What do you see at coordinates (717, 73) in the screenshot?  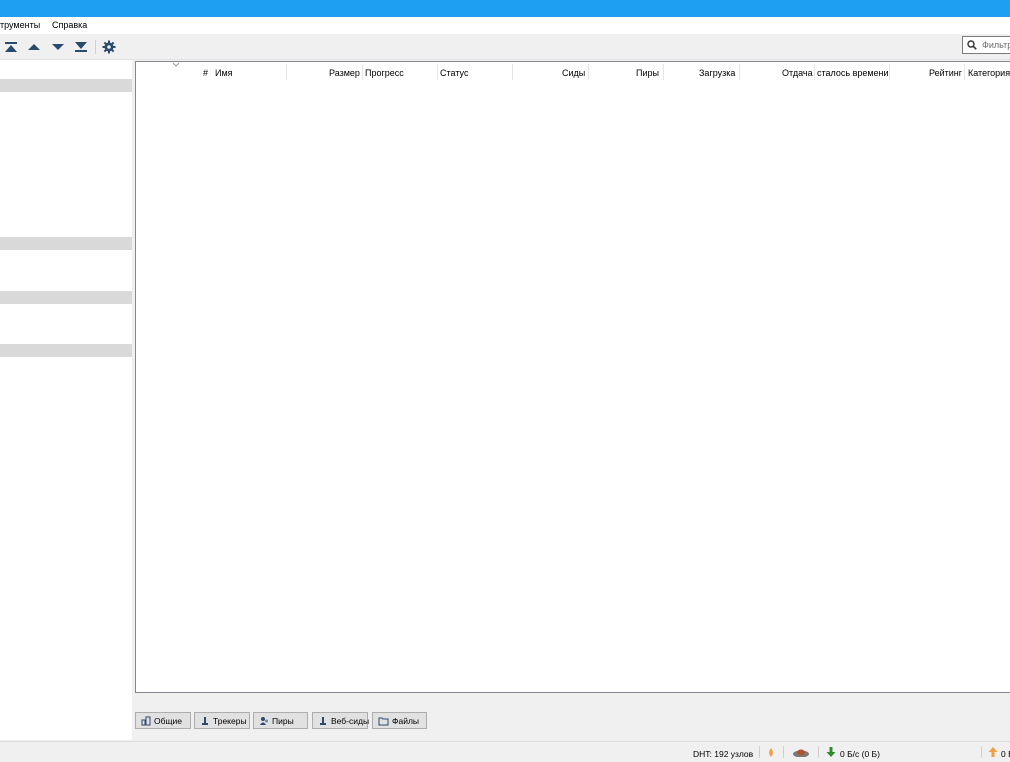 I see `column-header-download: Загрузка` at bounding box center [717, 73].